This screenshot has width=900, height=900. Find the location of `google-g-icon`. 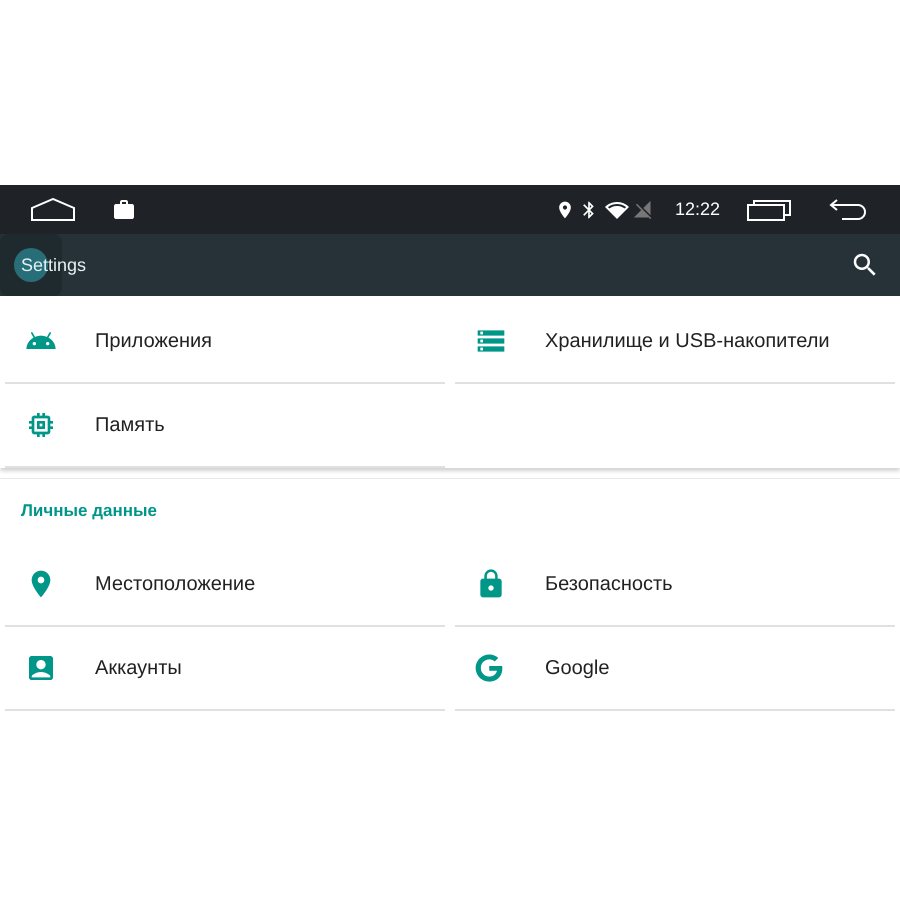

google-g-icon is located at coordinates (489, 668).